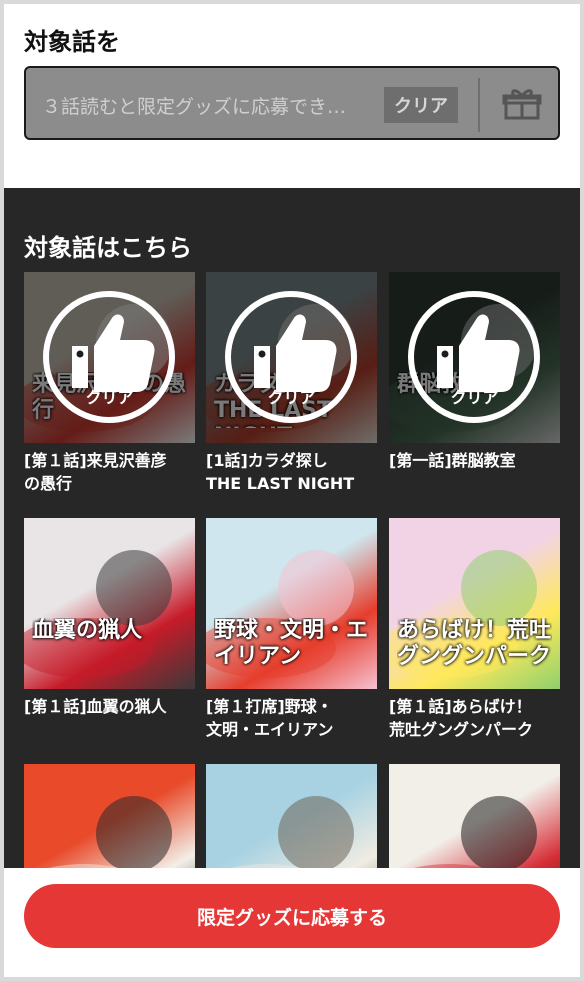  What do you see at coordinates (280, 483) in the screenshot?
I see `episode-title-line2: THE LAST NIGHT` at bounding box center [280, 483].